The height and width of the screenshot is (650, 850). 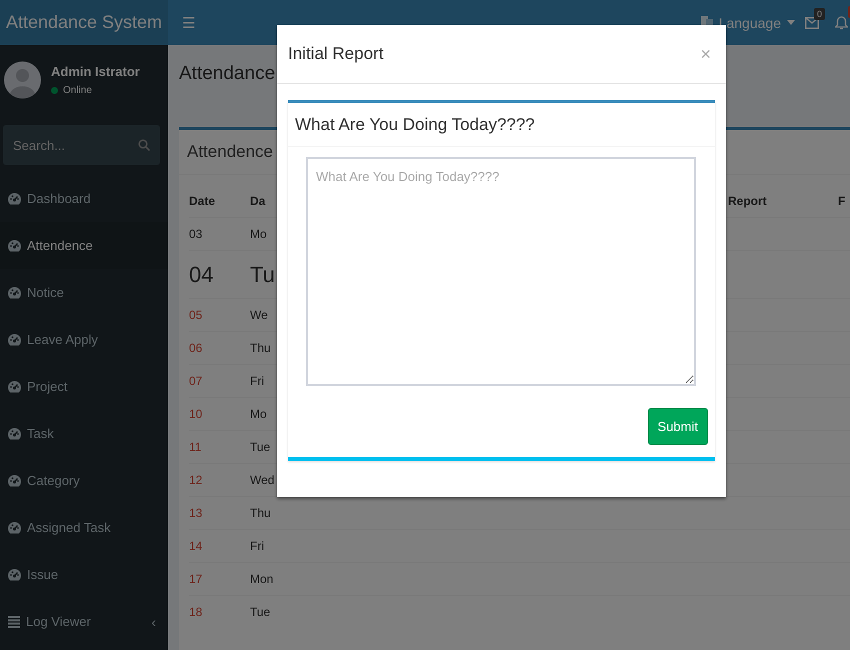 I want to click on sidebar-item: Dashboard, so click(x=84, y=198).